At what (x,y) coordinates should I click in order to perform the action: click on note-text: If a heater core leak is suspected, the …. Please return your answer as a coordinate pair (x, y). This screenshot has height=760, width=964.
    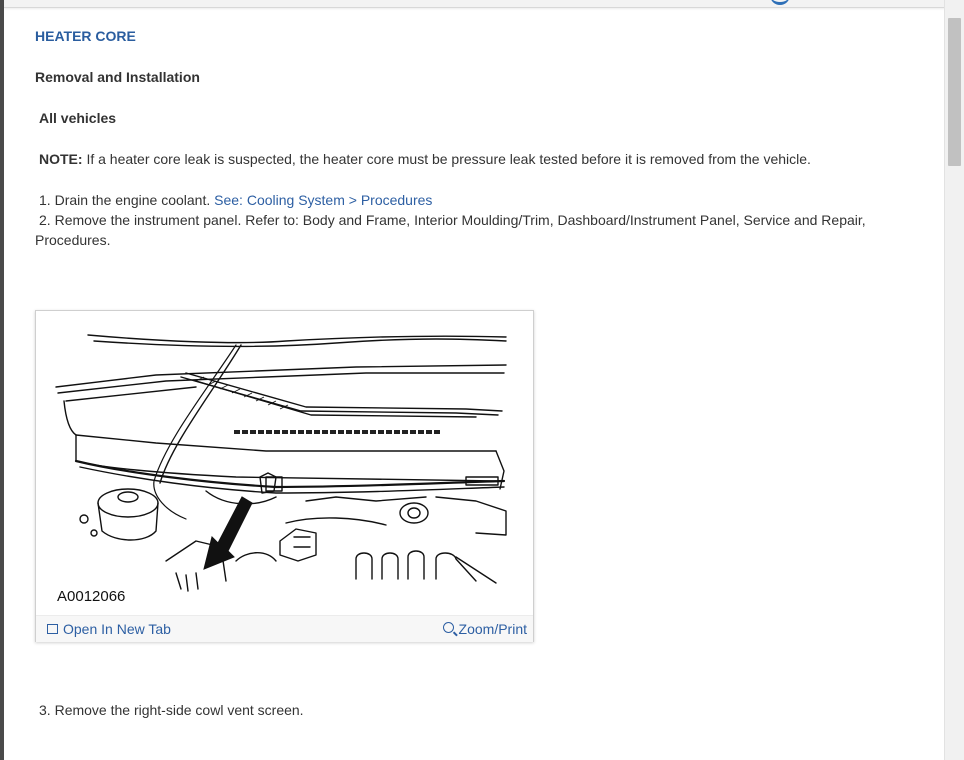
    Looking at the image, I should click on (446, 159).